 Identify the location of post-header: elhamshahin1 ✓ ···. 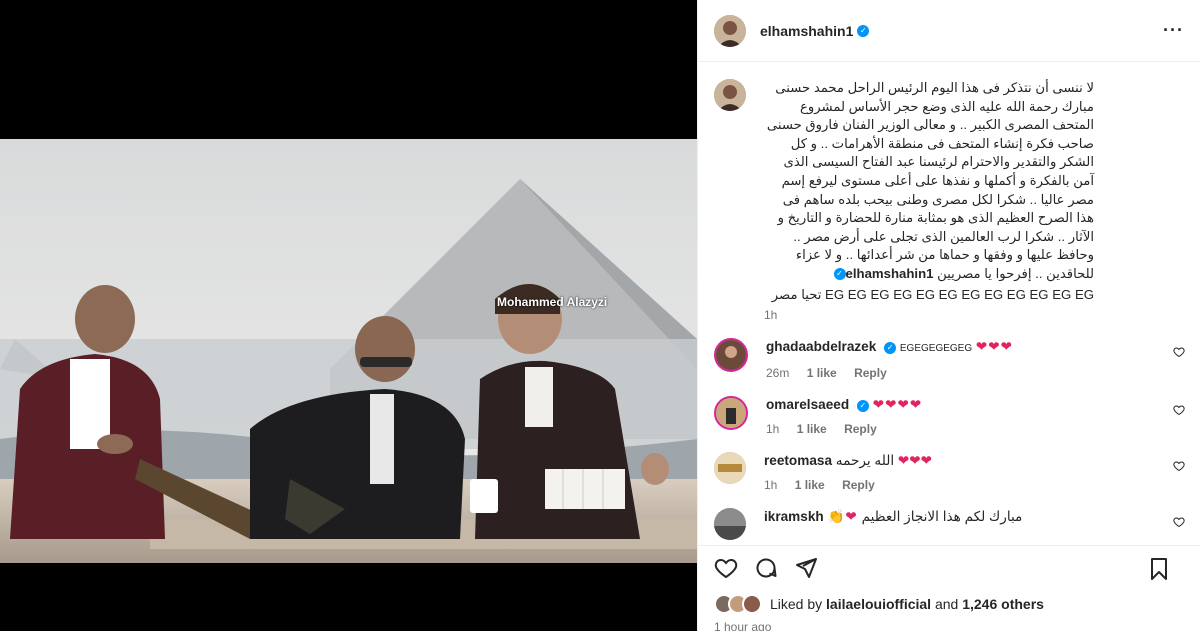
(949, 31).